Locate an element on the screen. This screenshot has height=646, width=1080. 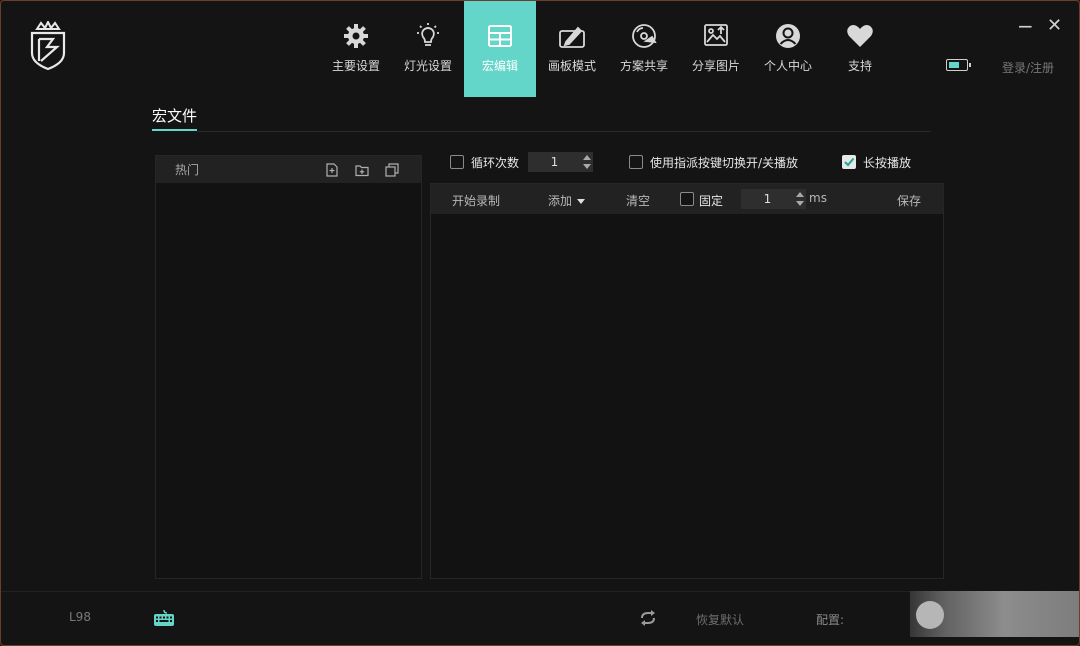
nav-light-settings: 灯光设置 is located at coordinates (428, 49).